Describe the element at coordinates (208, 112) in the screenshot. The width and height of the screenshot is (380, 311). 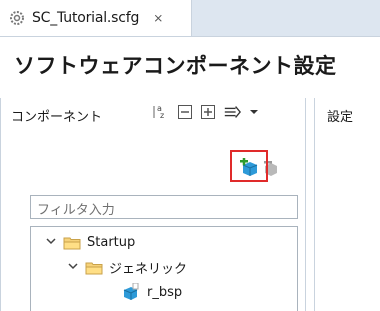
I see `expand-all-icon` at that location.